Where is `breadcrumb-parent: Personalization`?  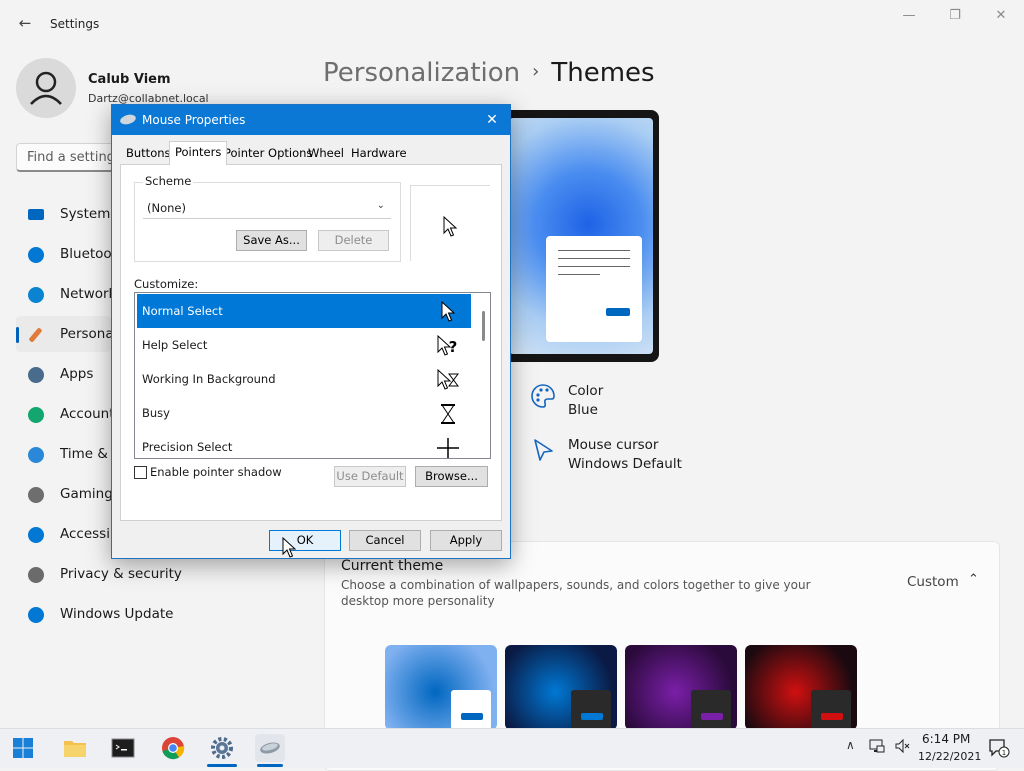 breadcrumb-parent: Personalization is located at coordinates (421, 73).